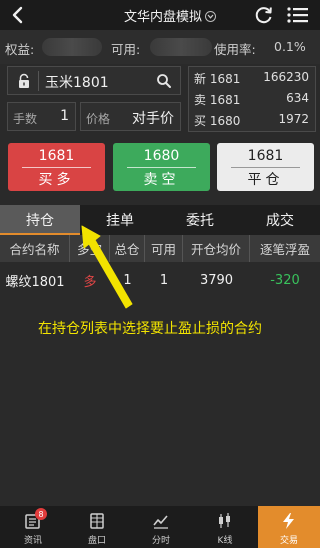  What do you see at coordinates (210, 16) in the screenshot?
I see `chevron-down-icon` at bounding box center [210, 16].